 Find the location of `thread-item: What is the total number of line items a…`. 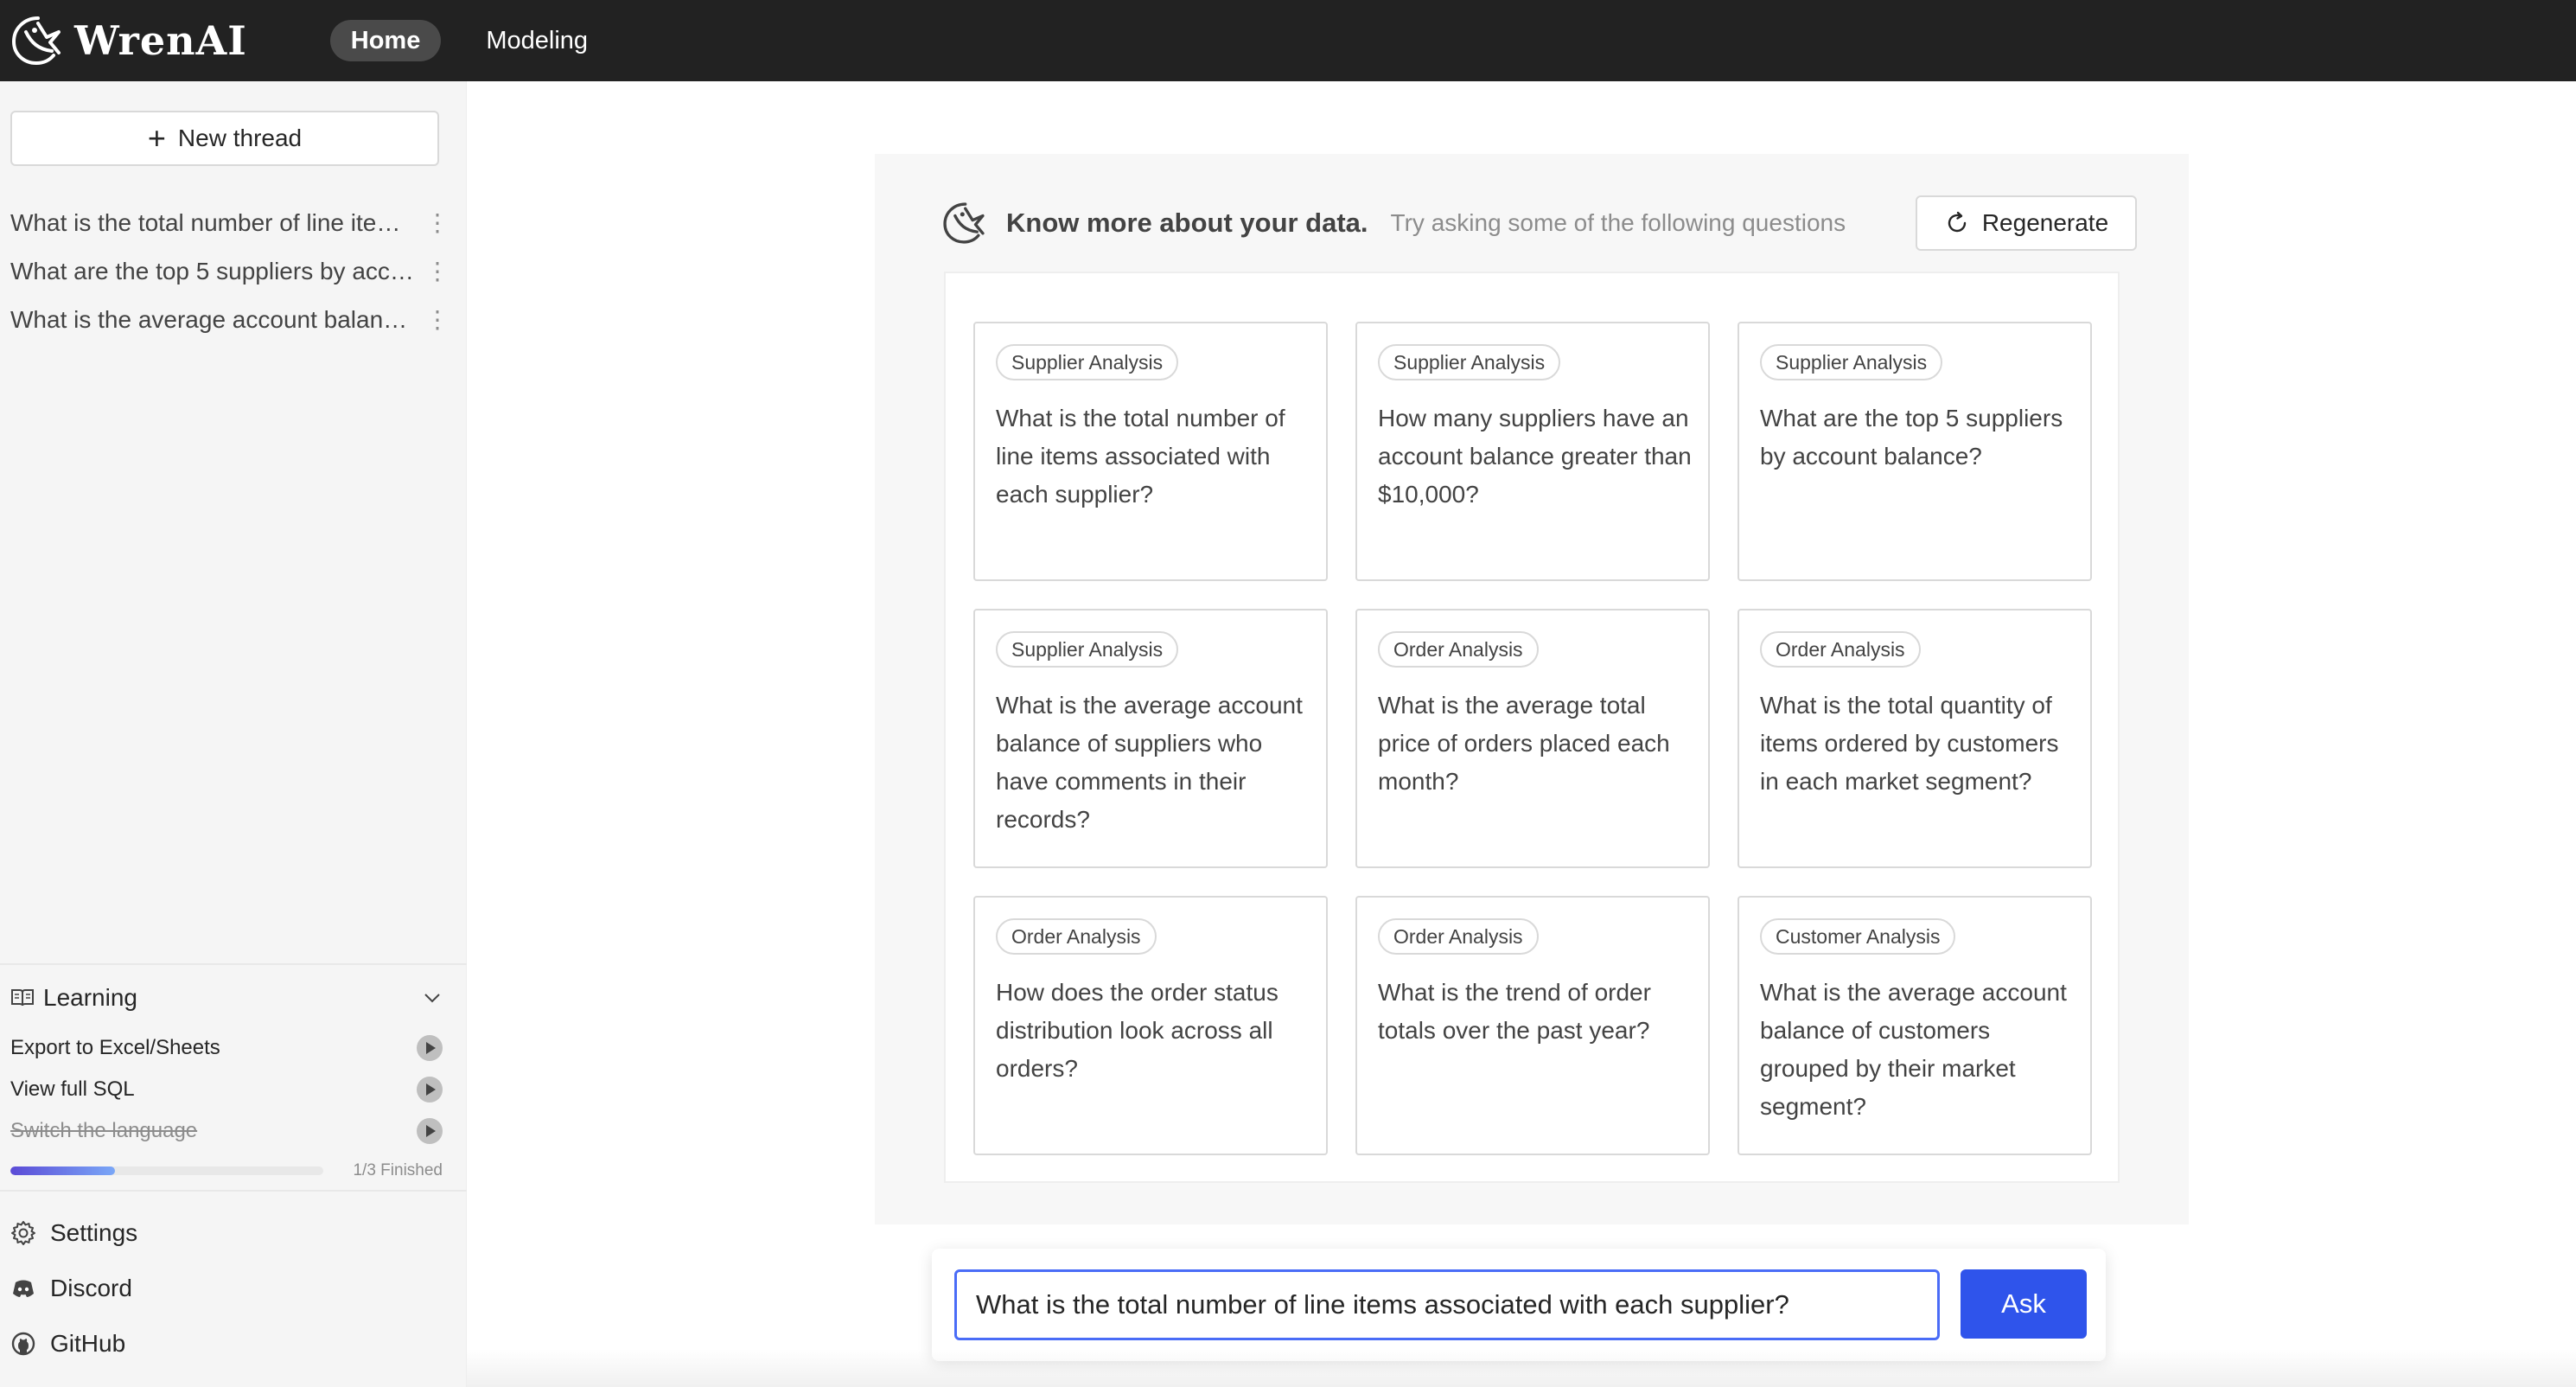

thread-item: What is the total number of line items a… is located at coordinates (230, 223).